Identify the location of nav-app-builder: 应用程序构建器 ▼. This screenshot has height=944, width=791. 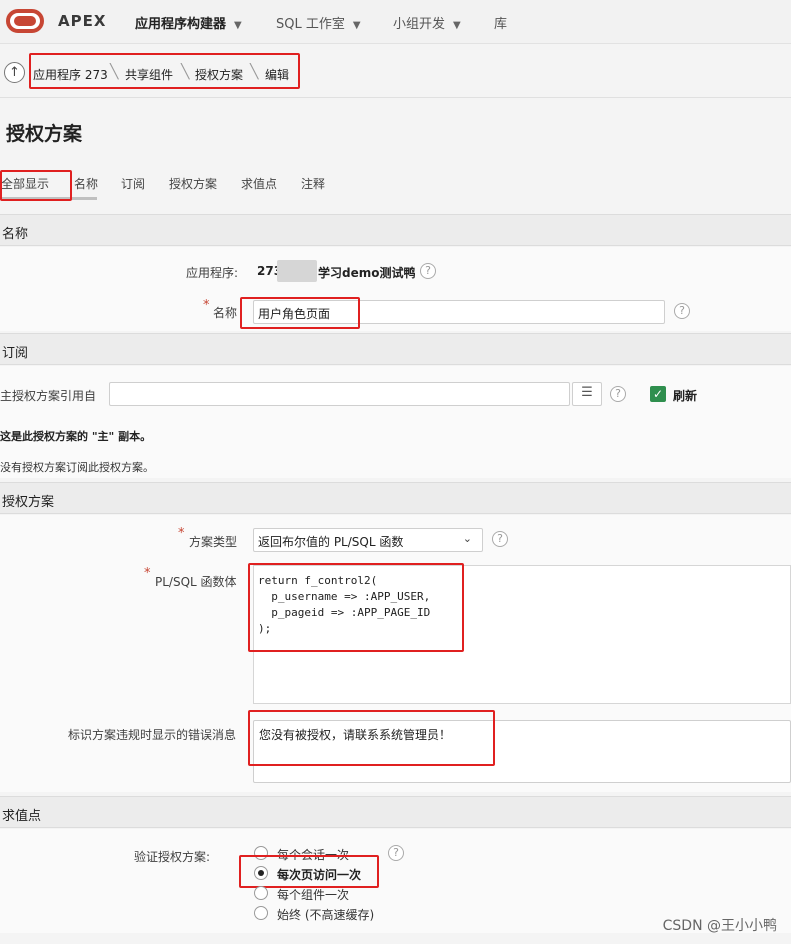
(188, 22).